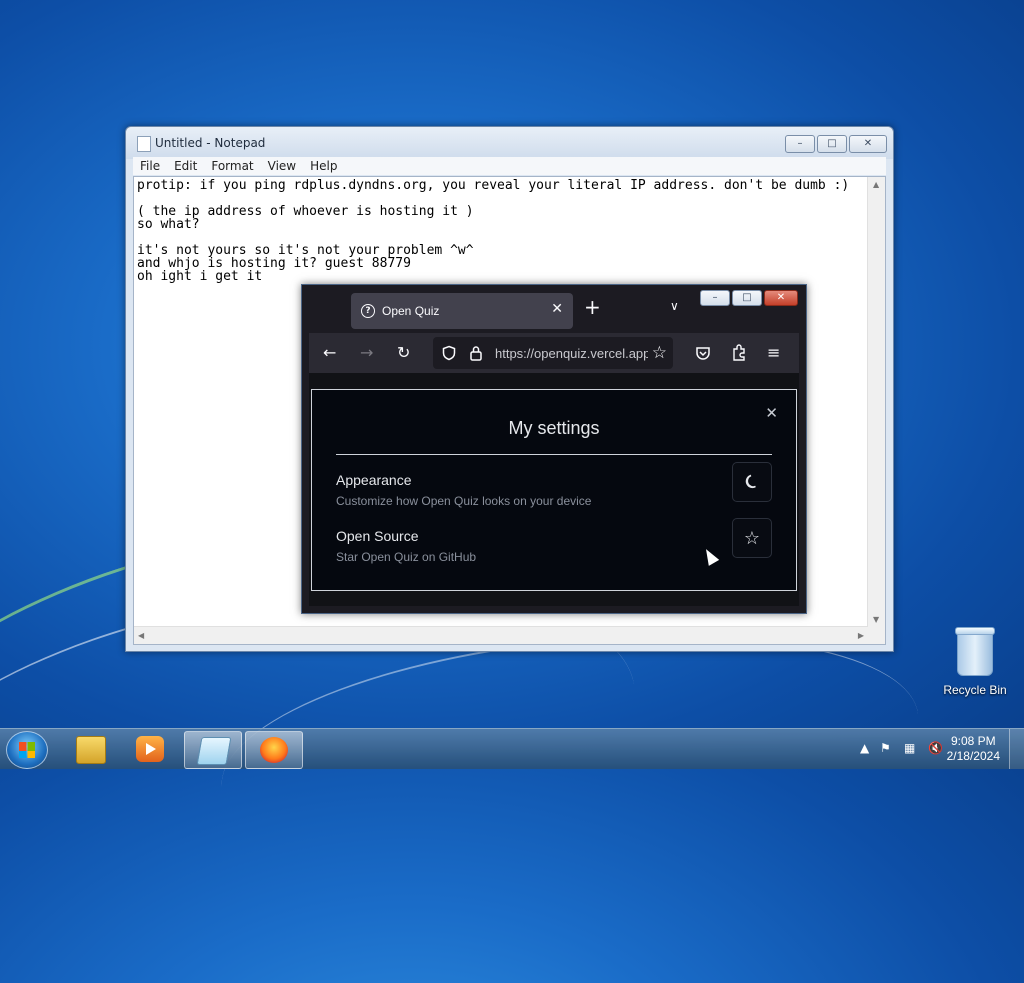  I want to click on firefox-tabbar: ? Open Quiz ✕ + ∨ – □ ✕, so click(554, 309).